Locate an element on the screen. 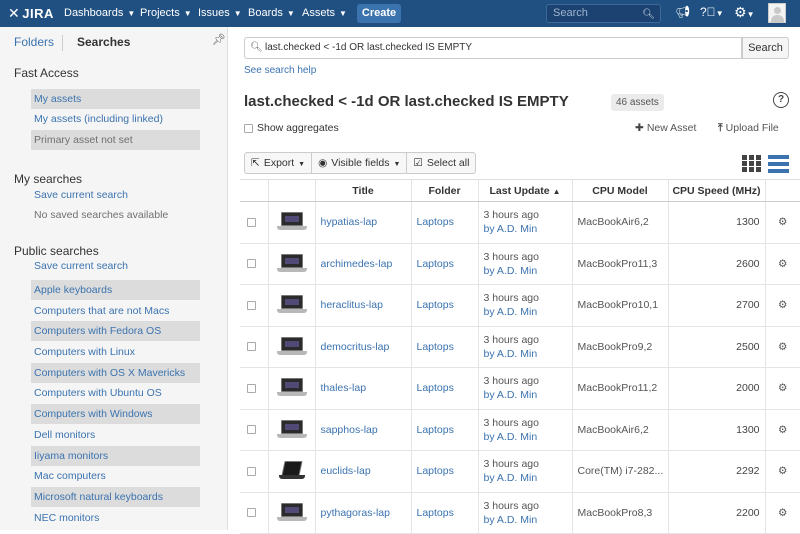  asset-title-link: democritus-lap is located at coordinates (362, 347).